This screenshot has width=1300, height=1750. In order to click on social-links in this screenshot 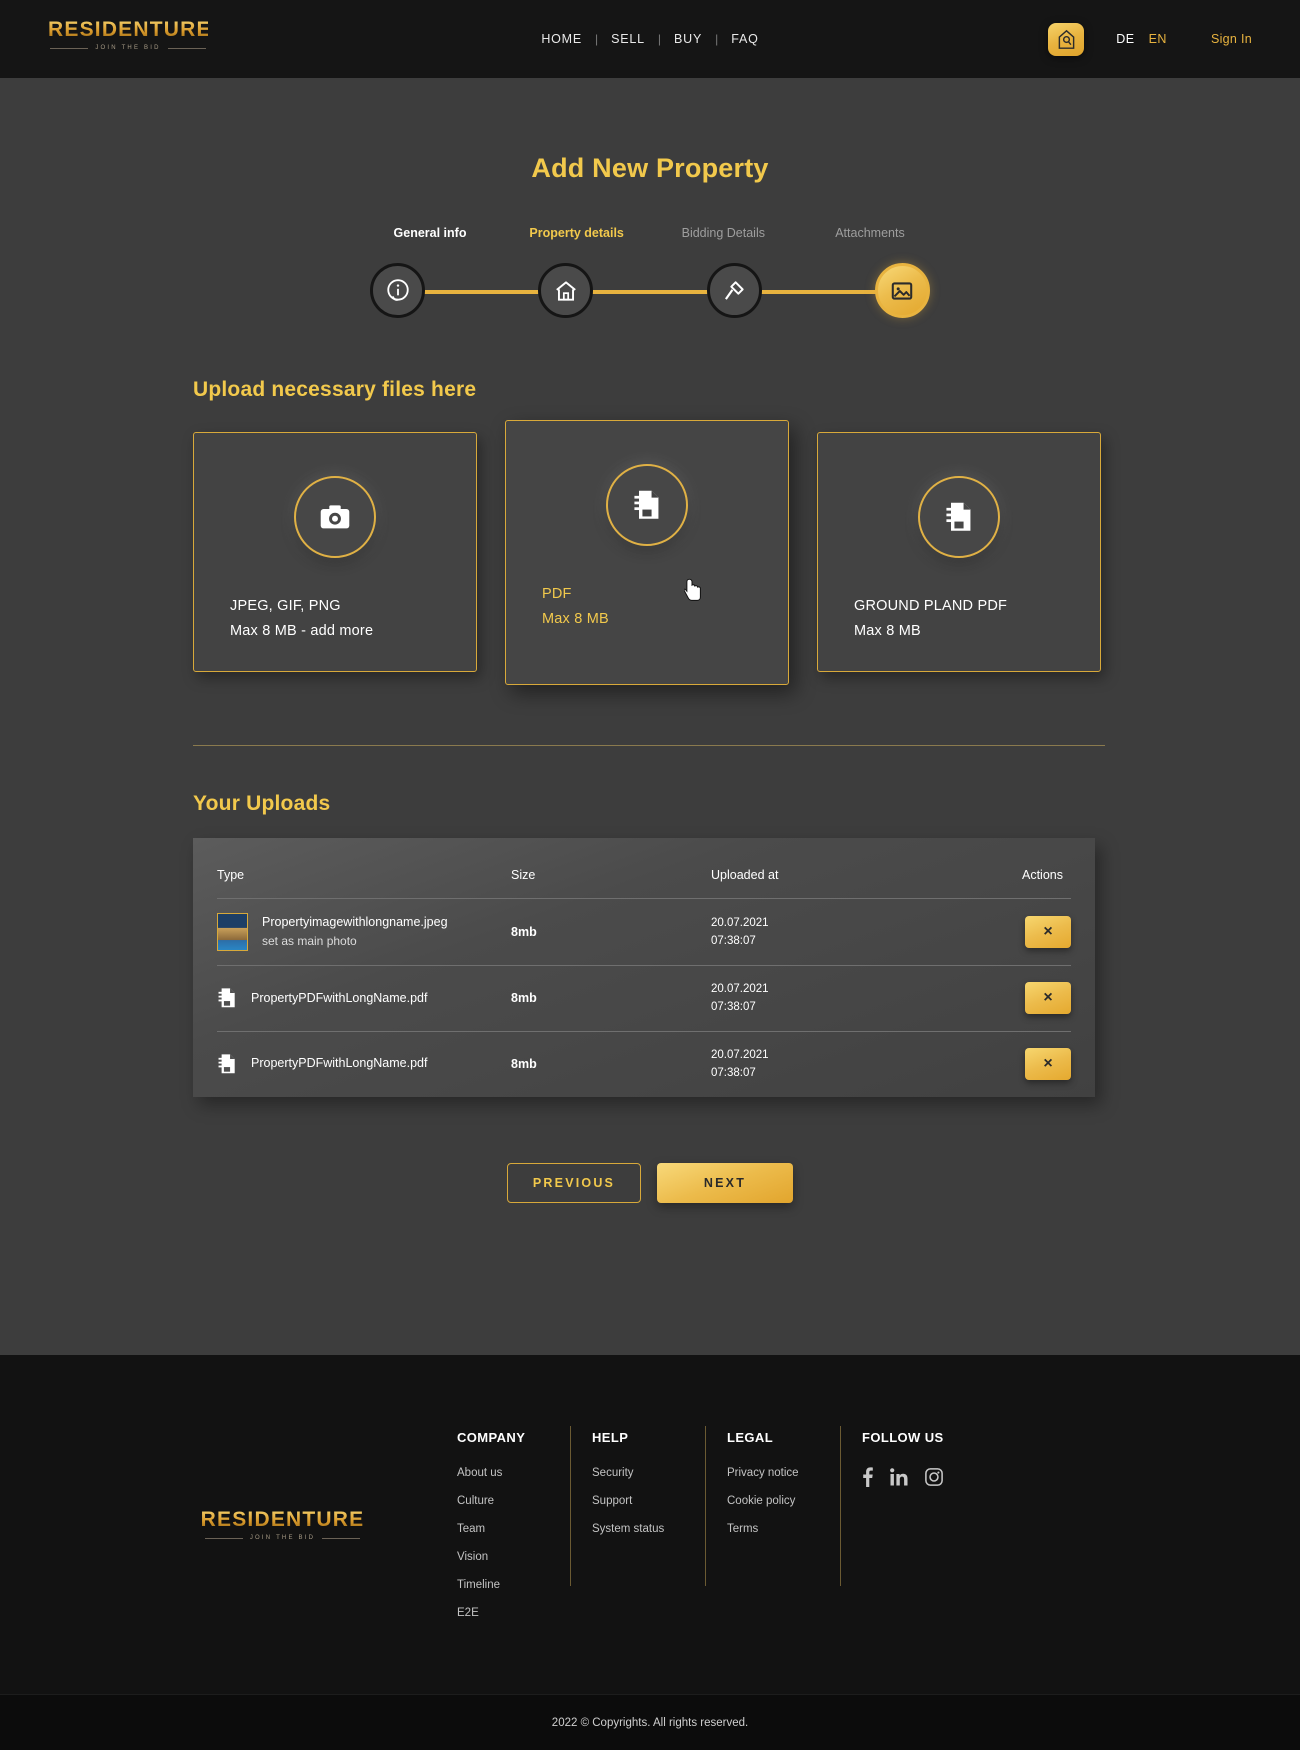, I will do `click(946, 1477)`.